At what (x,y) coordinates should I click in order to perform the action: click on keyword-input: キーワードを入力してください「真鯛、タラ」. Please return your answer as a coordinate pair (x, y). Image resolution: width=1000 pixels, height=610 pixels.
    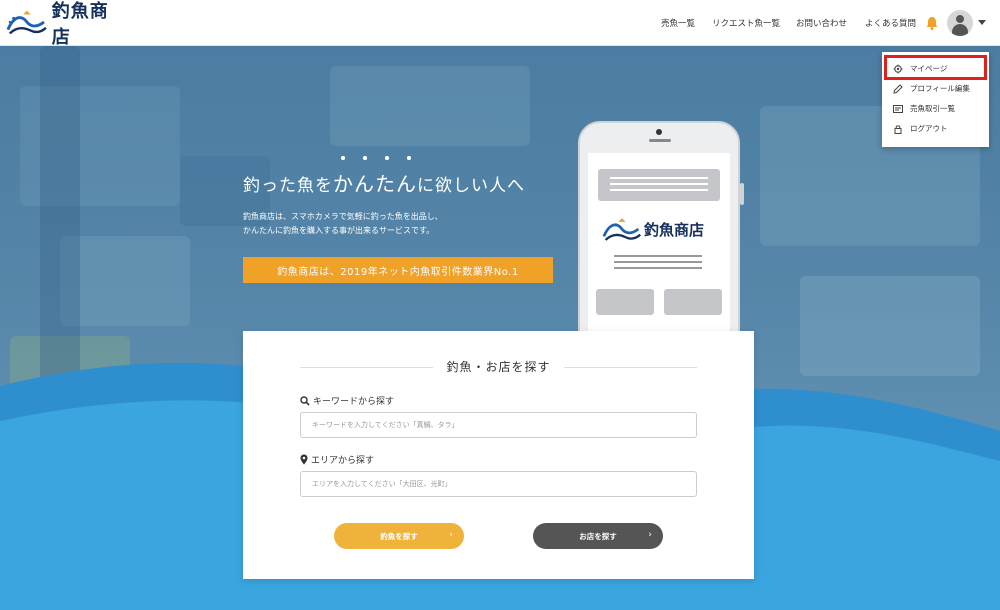
    Looking at the image, I should click on (498, 425).